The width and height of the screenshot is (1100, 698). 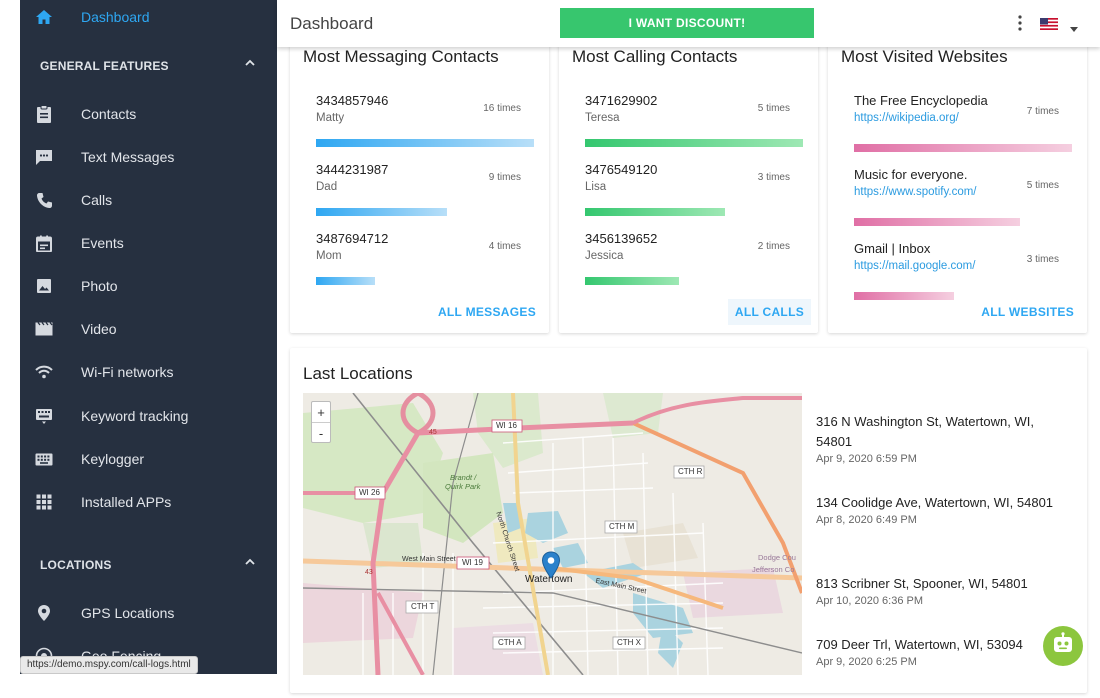 I want to click on sidebar-item-gps-locations: GPS Locations, so click(x=148, y=613).